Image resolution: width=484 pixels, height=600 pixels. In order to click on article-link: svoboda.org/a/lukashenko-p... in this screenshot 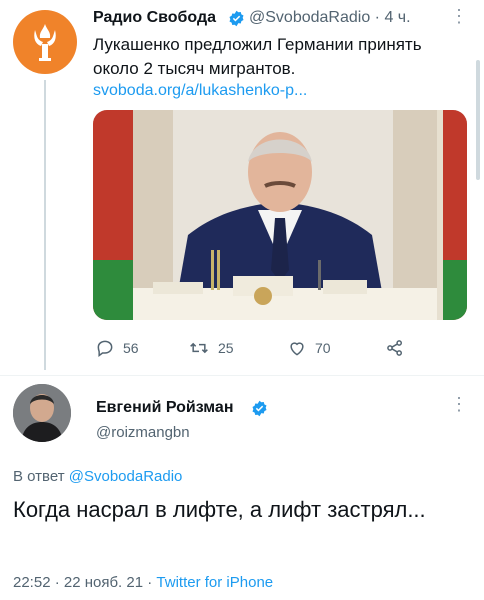, I will do `click(200, 91)`.